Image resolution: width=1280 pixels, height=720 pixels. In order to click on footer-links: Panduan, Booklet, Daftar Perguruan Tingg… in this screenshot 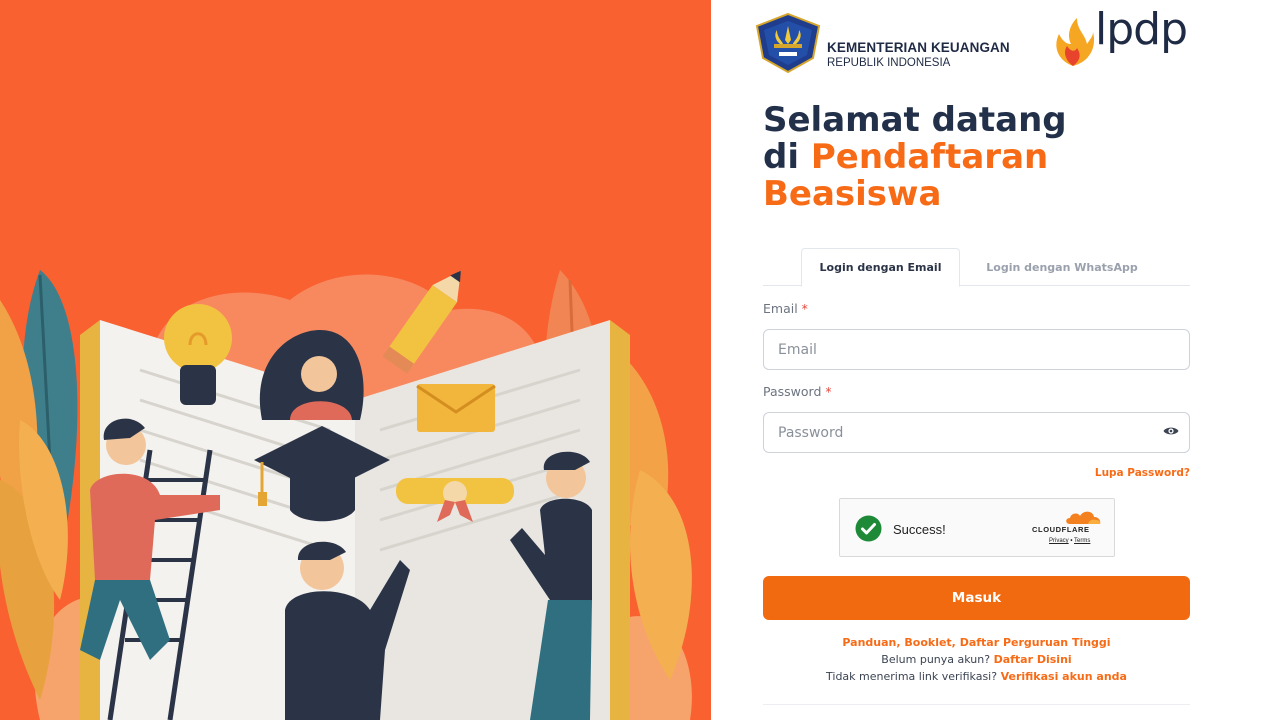, I will do `click(976, 659)`.